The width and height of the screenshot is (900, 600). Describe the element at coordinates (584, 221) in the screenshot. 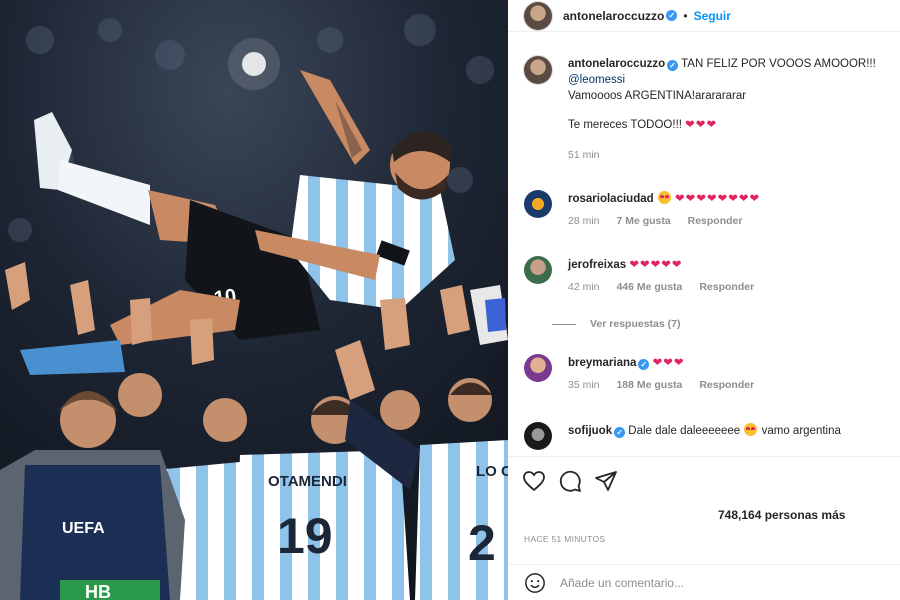

I see `comment-time: 28 min` at that location.